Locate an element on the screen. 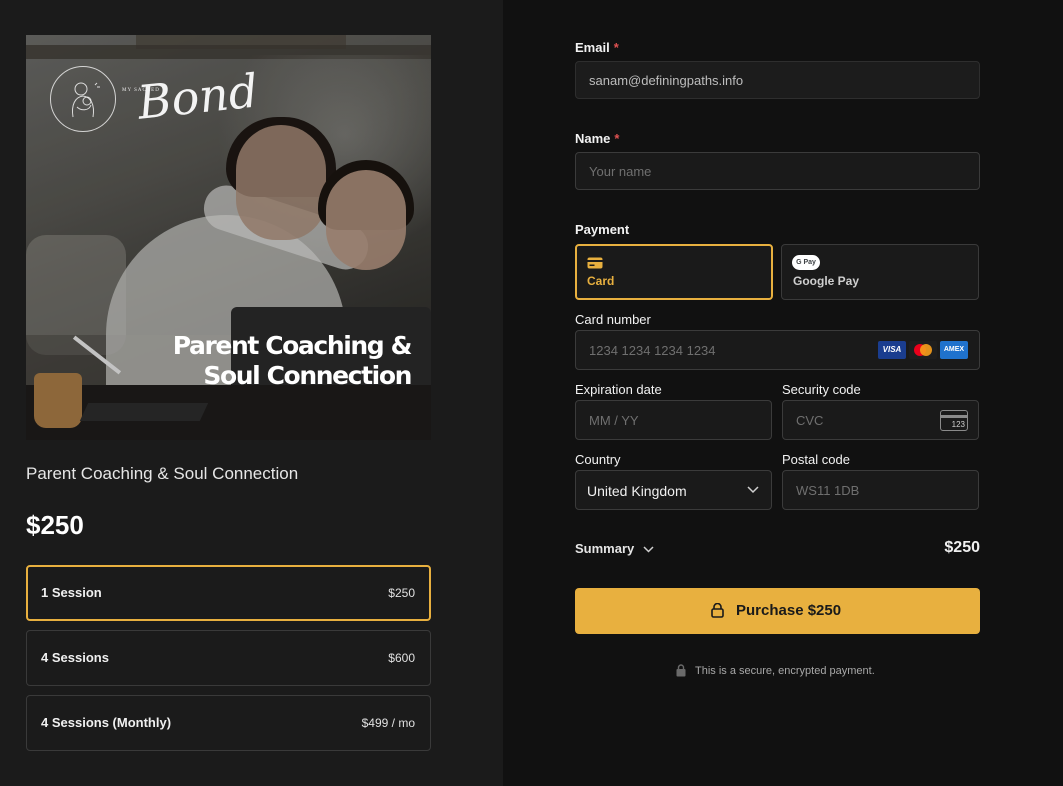  card-number-label: Card number is located at coordinates (613, 319).